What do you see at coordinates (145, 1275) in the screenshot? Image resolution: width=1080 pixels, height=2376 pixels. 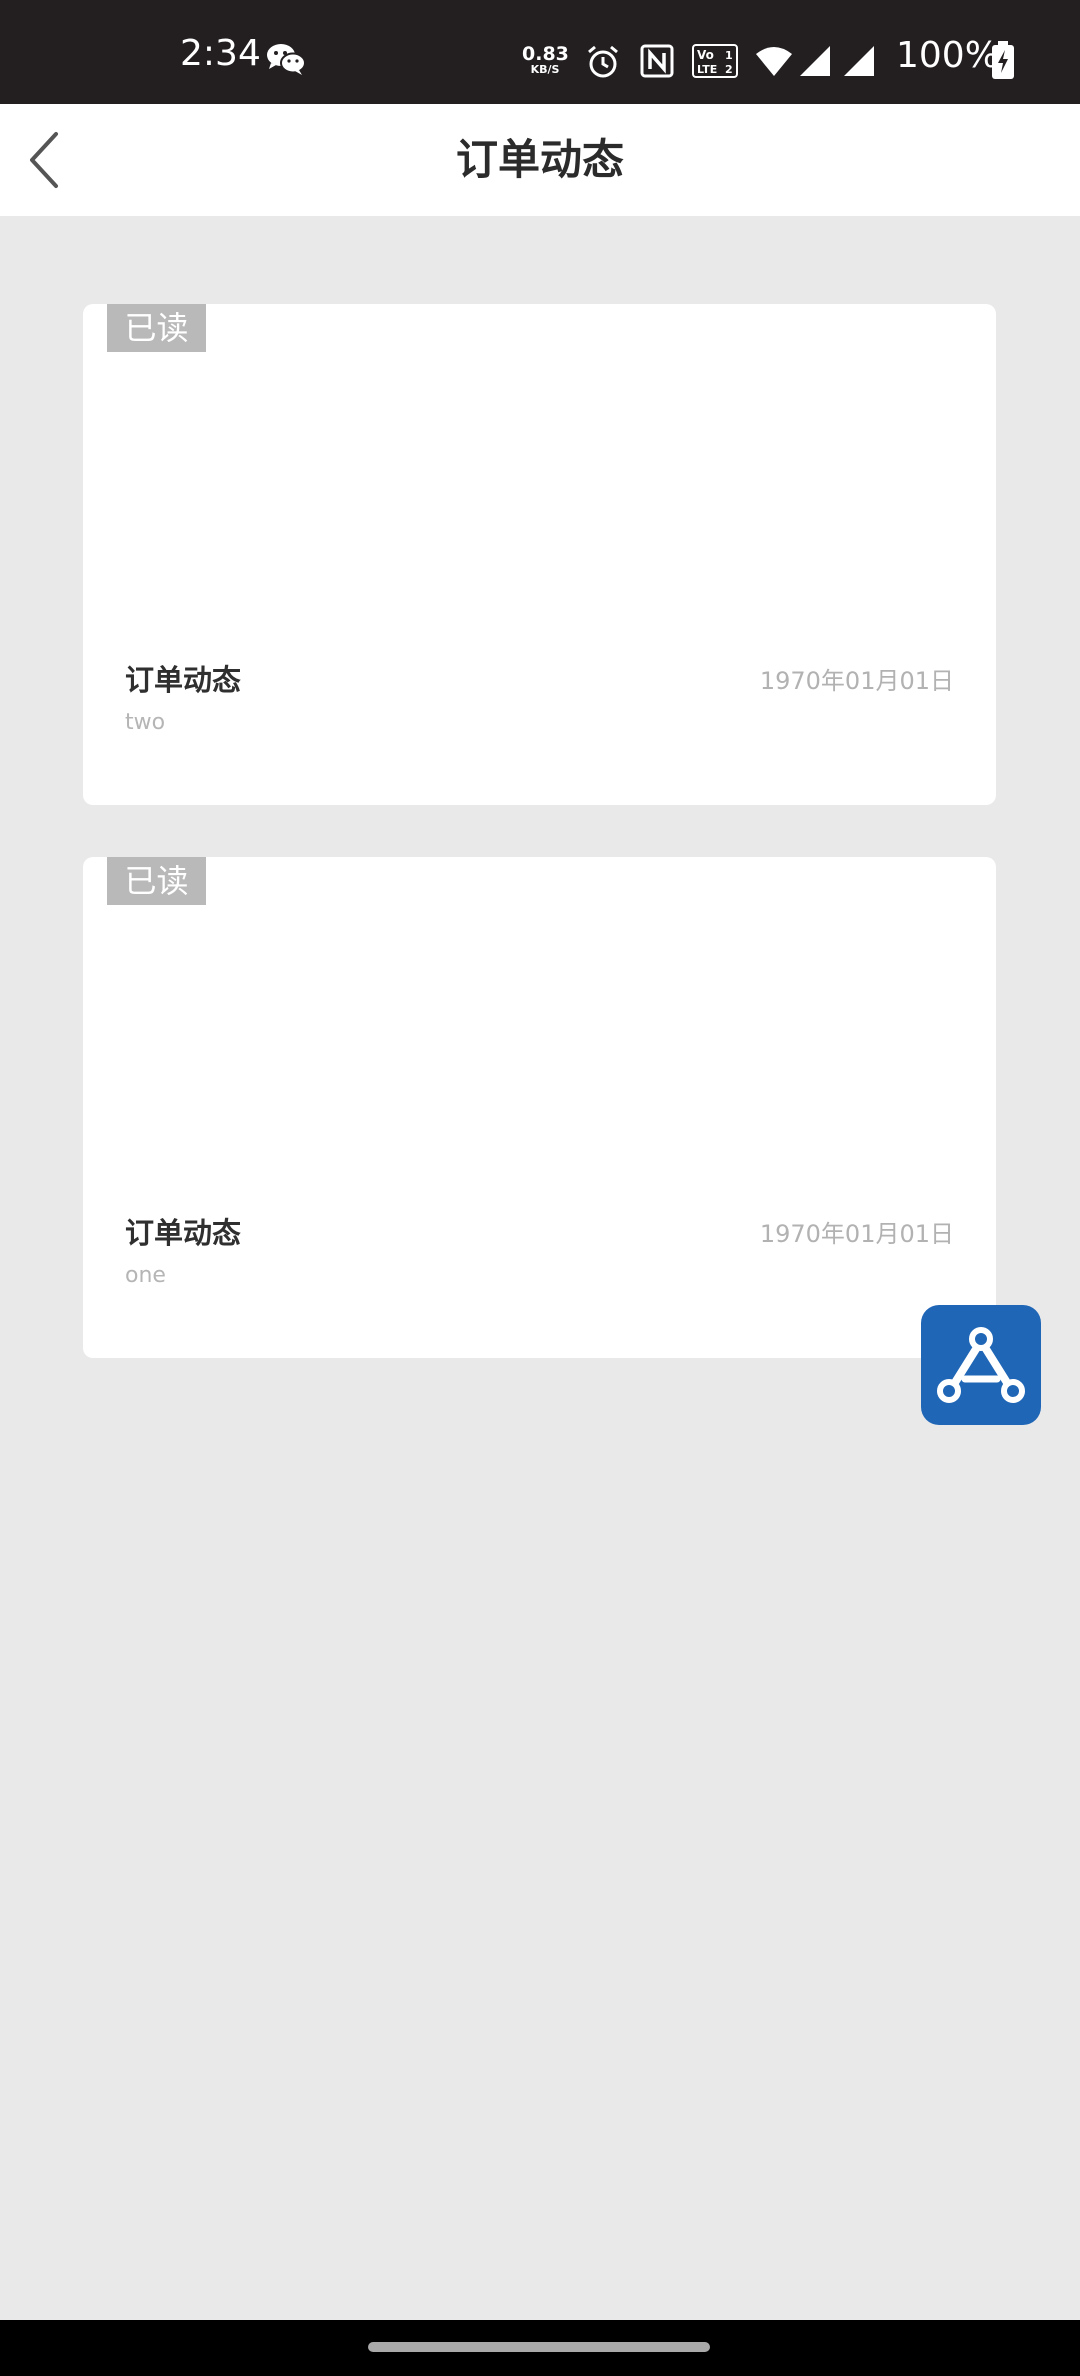 I see `card-subtitle: one` at bounding box center [145, 1275].